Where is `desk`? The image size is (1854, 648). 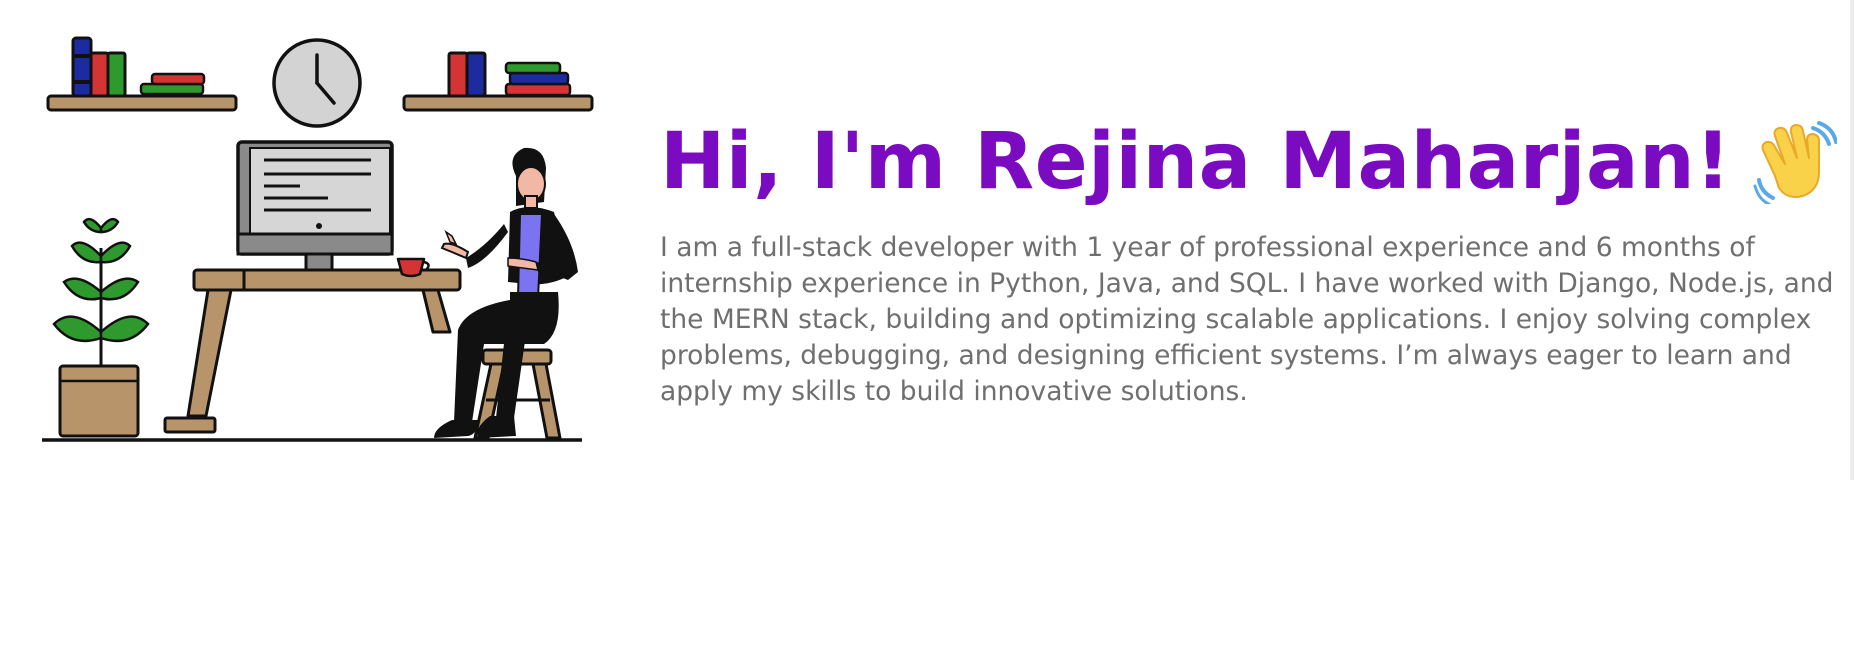 desk is located at coordinates (312, 351).